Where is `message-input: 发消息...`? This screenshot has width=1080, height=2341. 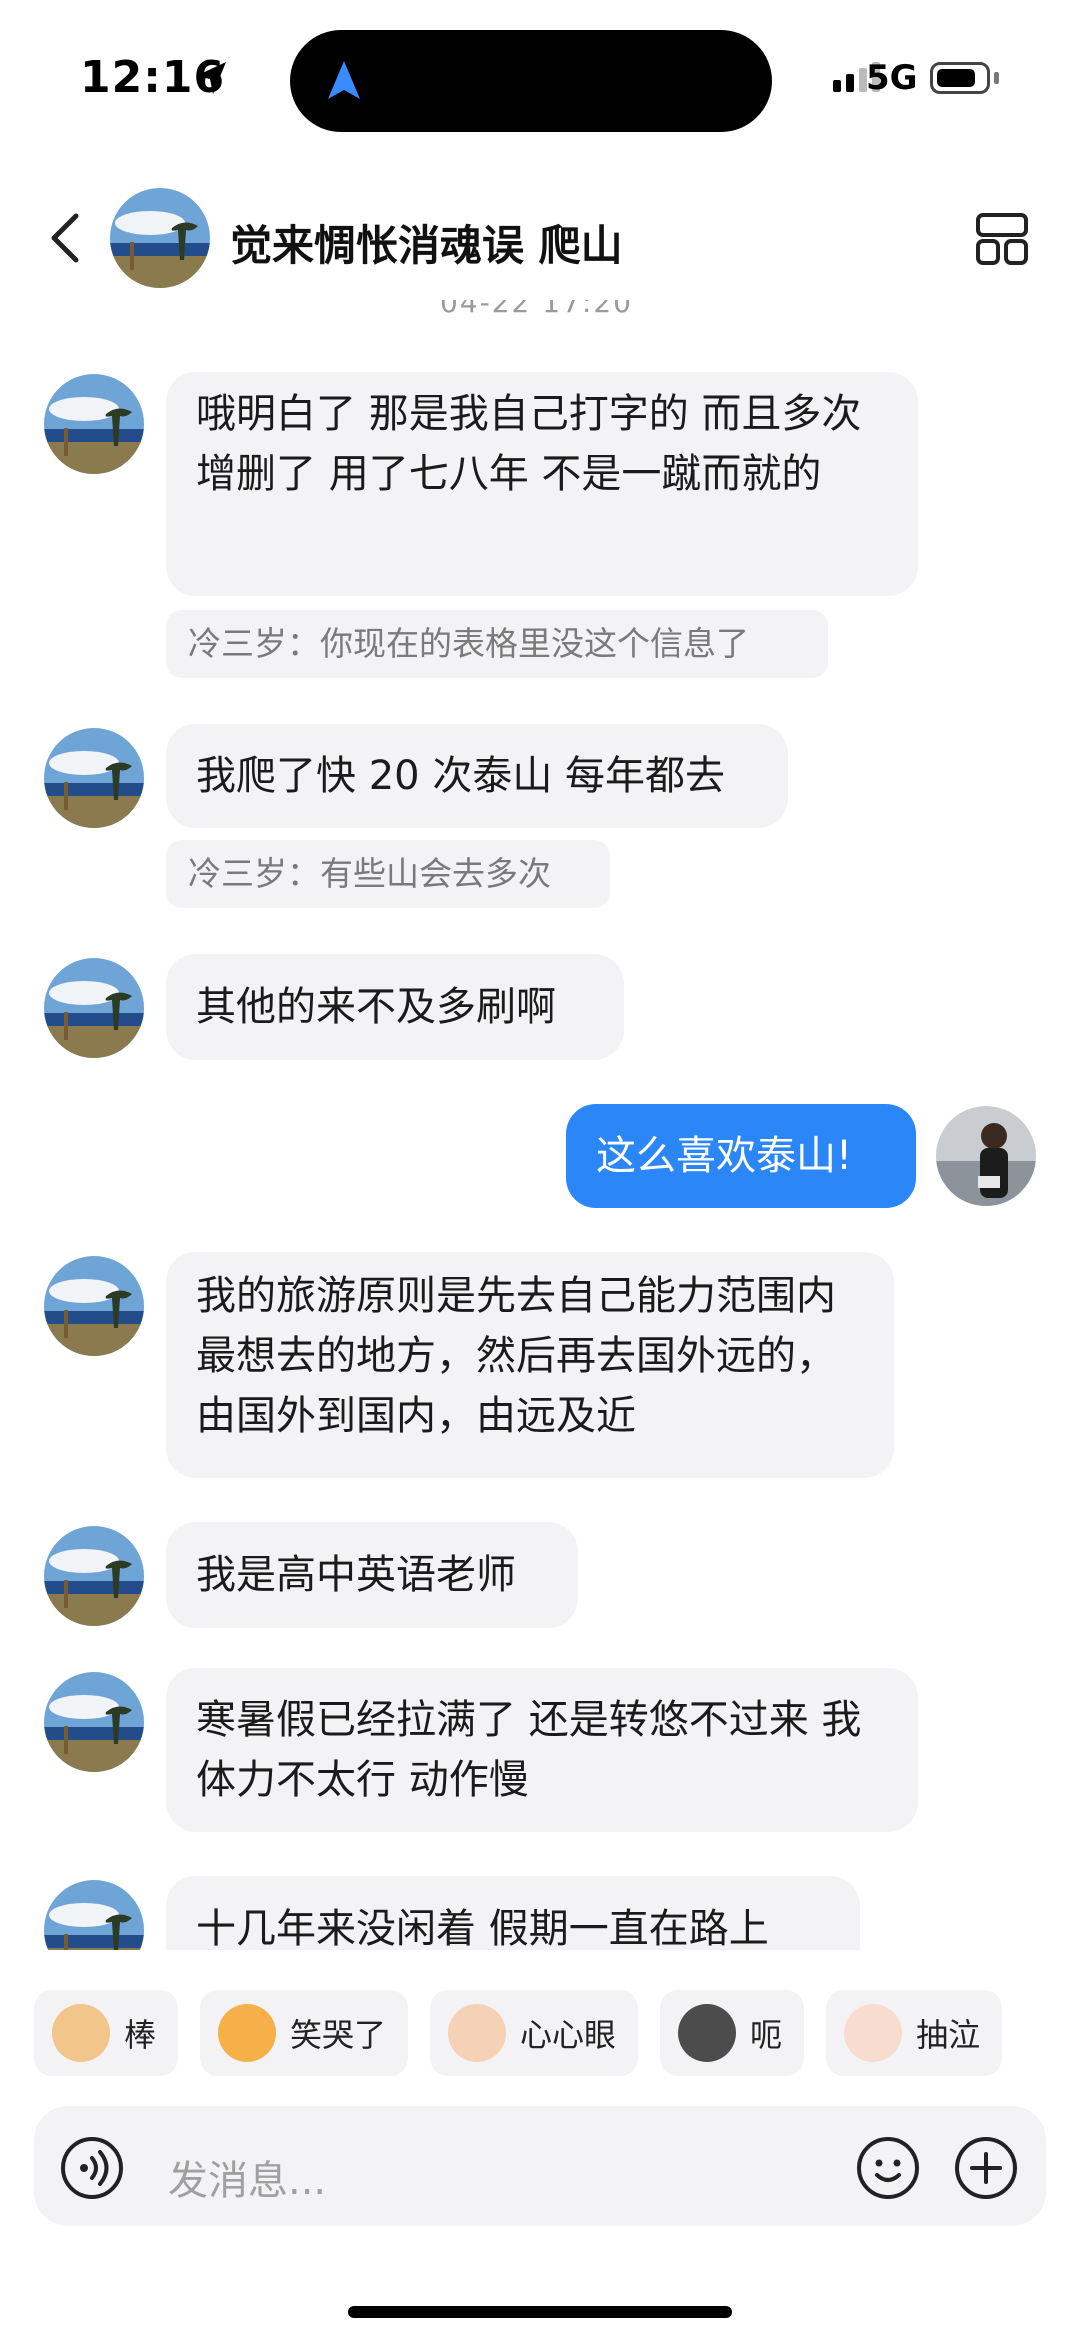 message-input: 发消息... is located at coordinates (247, 2177).